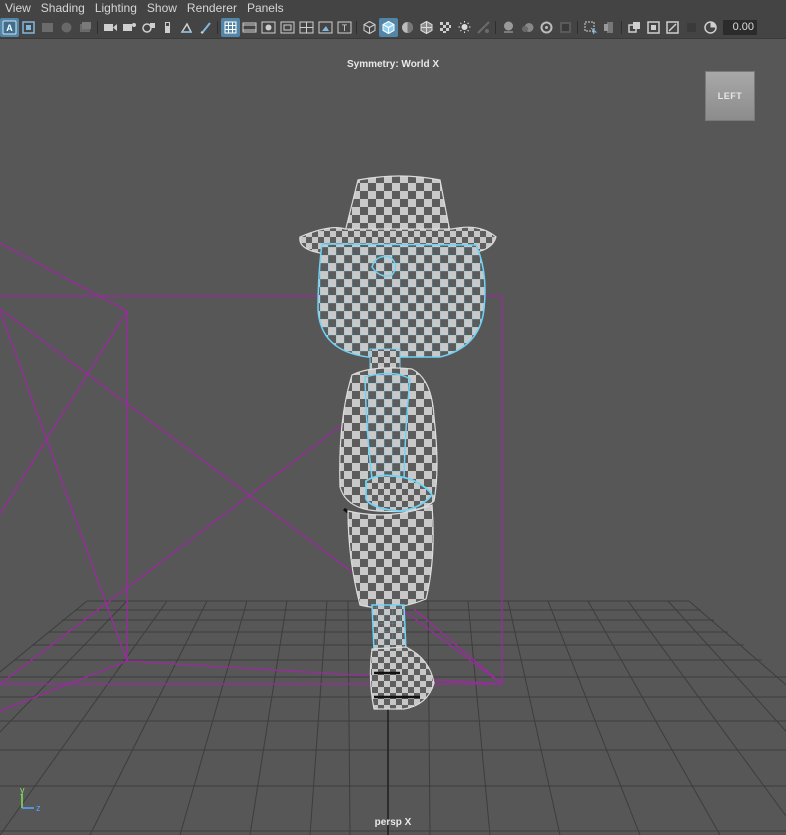  I want to click on bookmarks-icon, so click(47, 27).